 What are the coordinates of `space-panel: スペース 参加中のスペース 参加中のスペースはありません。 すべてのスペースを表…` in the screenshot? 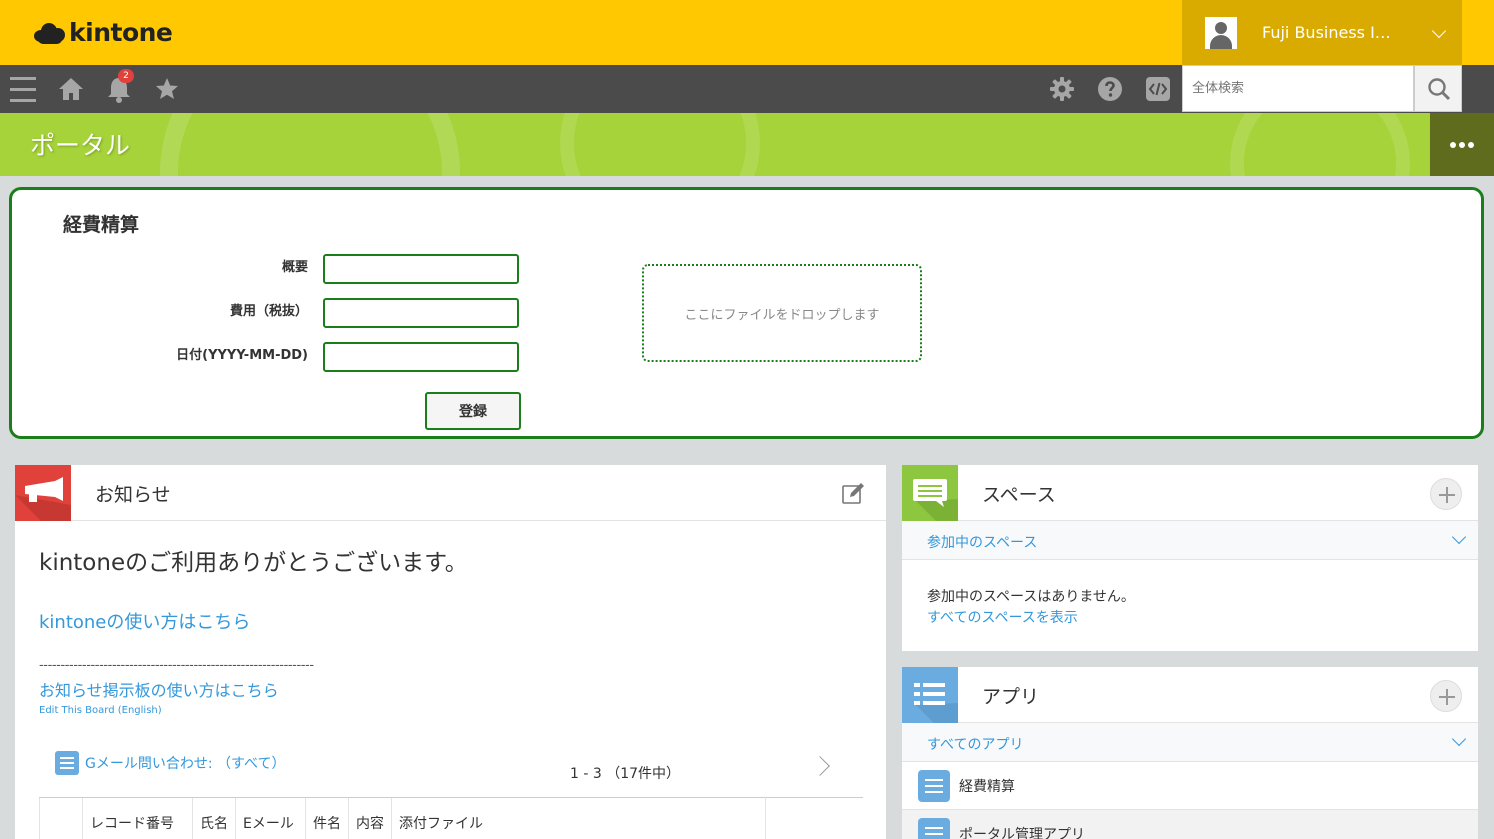 It's located at (1190, 558).